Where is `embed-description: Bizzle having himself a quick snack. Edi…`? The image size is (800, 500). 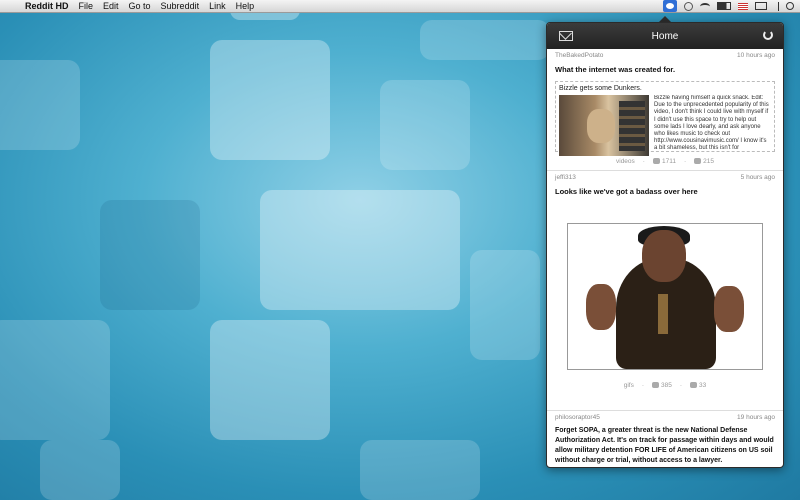
embed-description: Bizzle having himself a quick snack. Edi… is located at coordinates (711, 123).